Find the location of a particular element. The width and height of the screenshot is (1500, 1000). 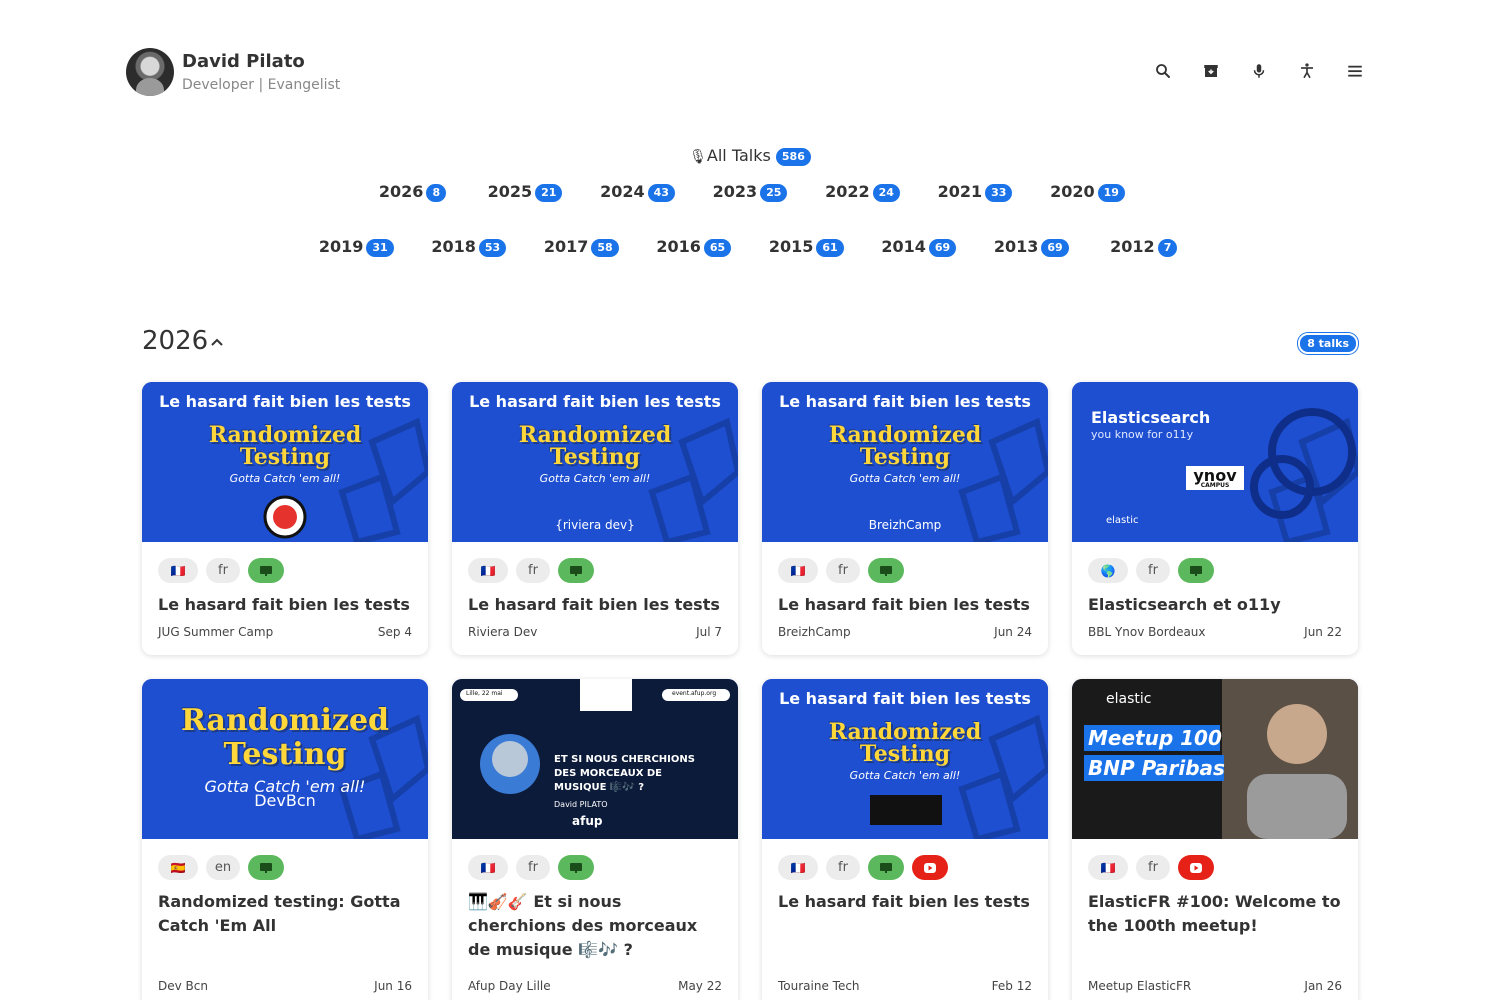

year-filter-2014: 2014 69 is located at coordinates (919, 247).